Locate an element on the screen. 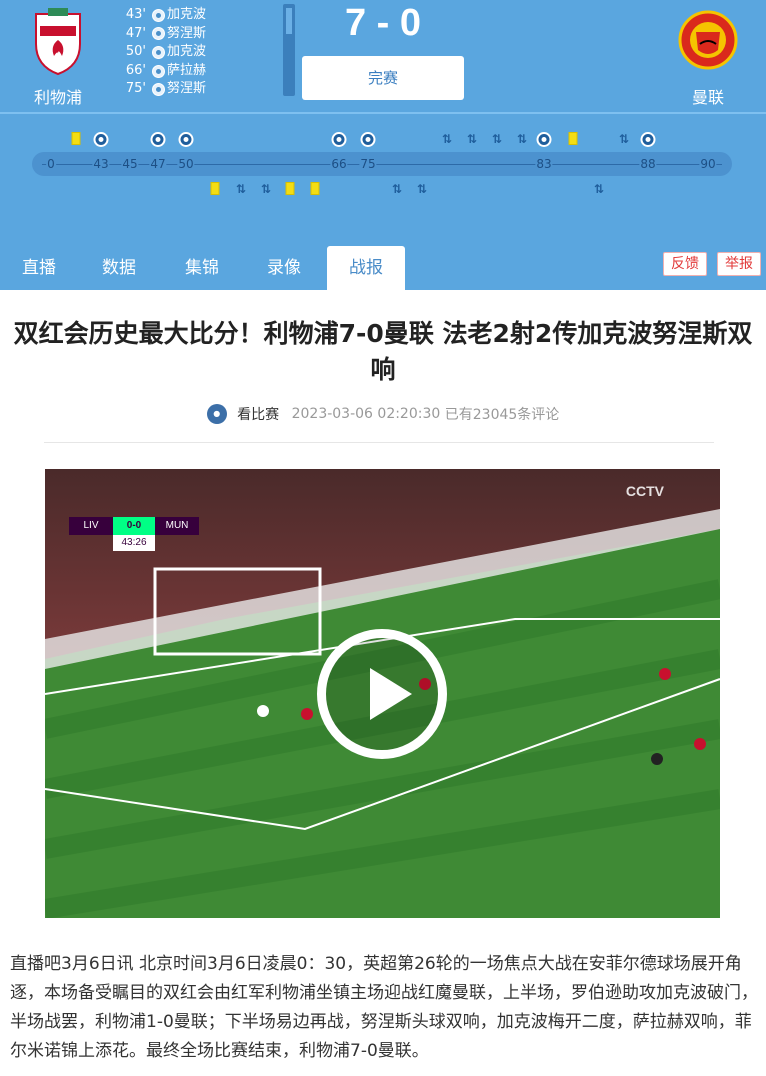 The height and width of the screenshot is (1076, 766). tab-live: 直播 is located at coordinates (39, 268).